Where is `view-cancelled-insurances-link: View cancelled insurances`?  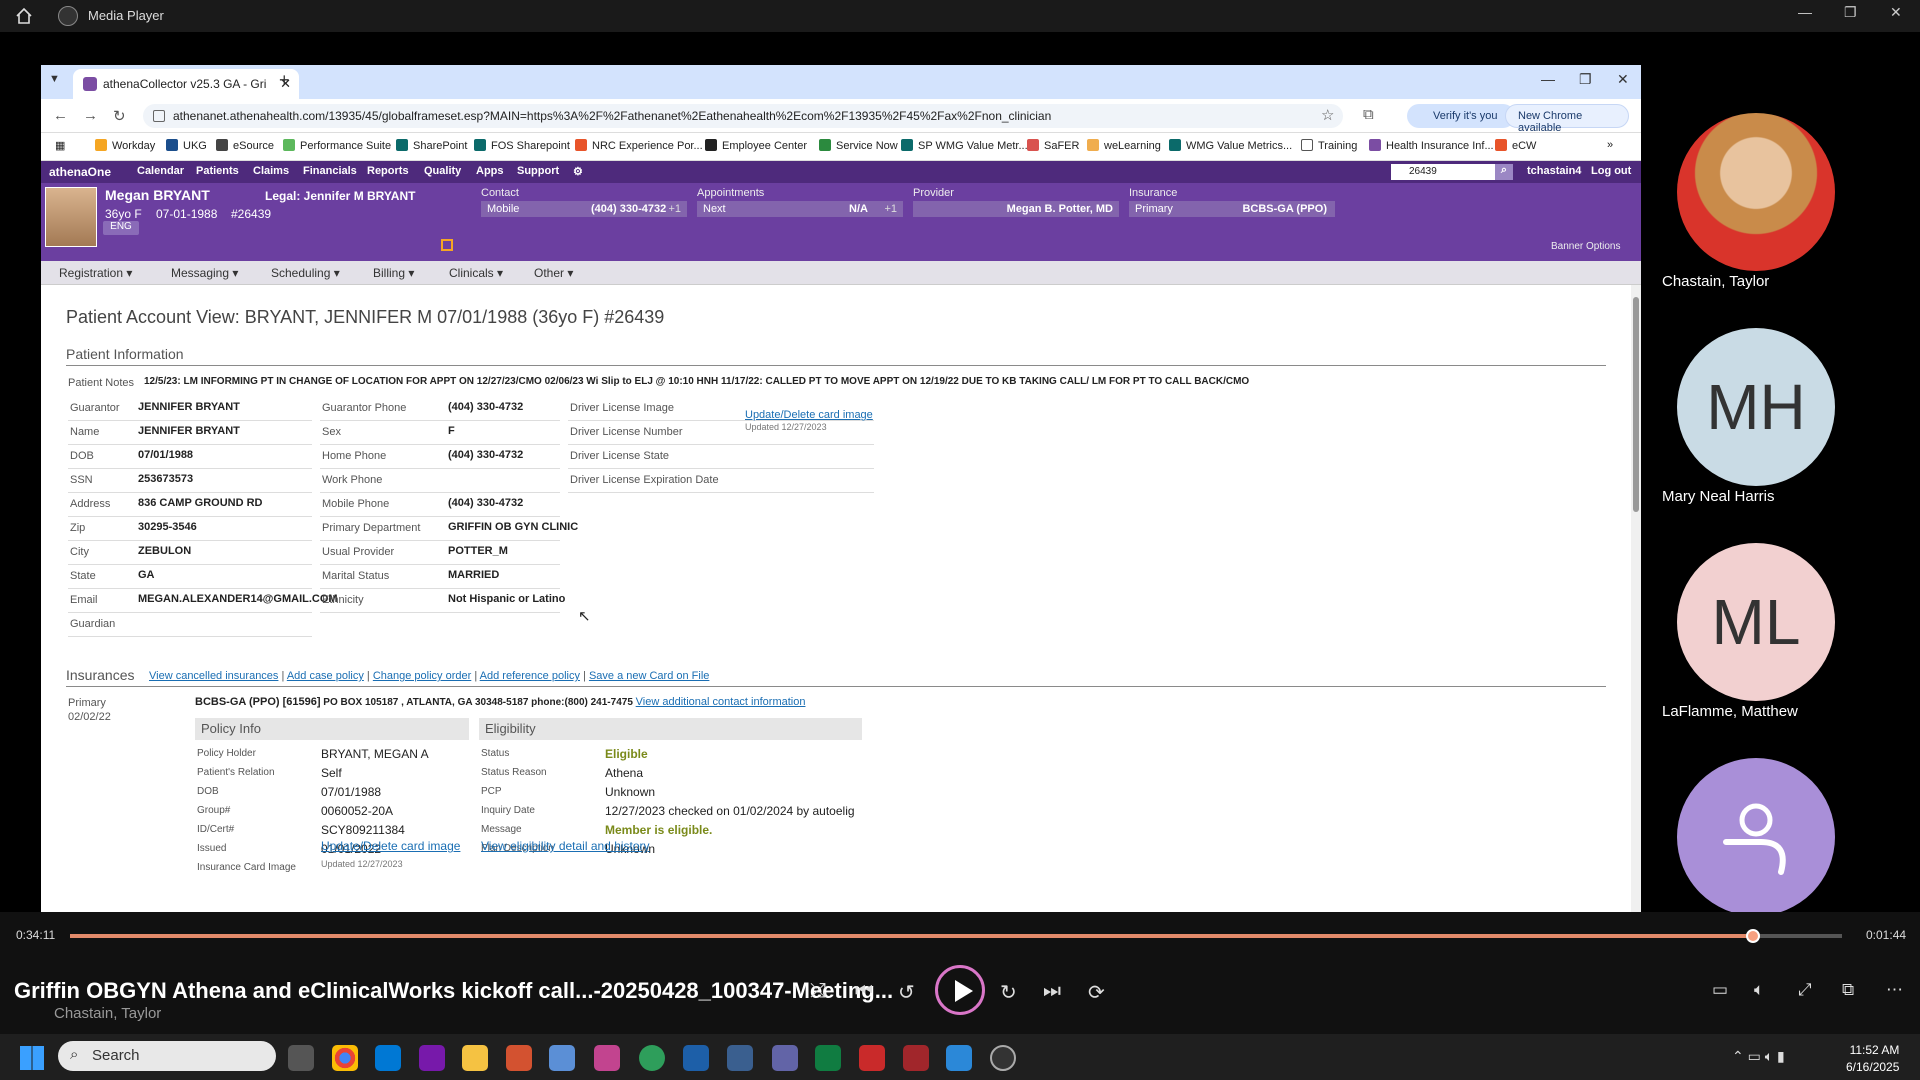
view-cancelled-insurances-link: View cancelled insurances is located at coordinates (213, 676).